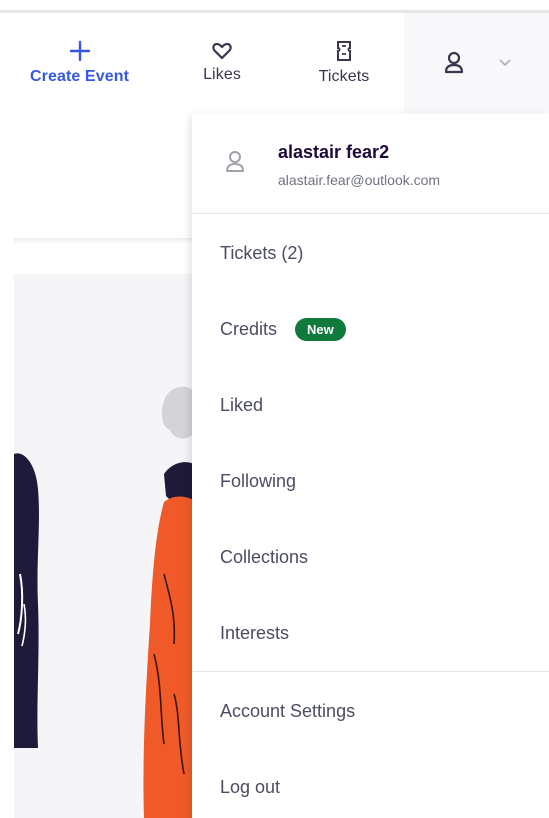 This screenshot has height=818, width=549. I want to click on menu-divider, so click(370, 671).